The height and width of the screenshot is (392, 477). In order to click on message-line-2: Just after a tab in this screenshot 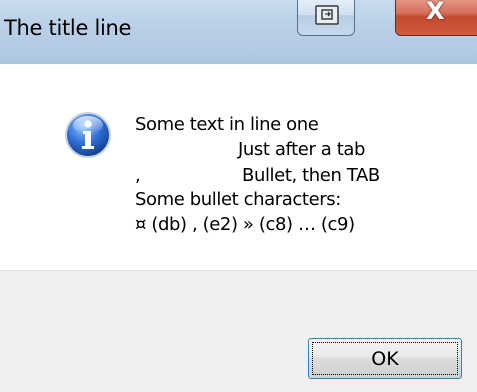, I will do `click(302, 149)`.